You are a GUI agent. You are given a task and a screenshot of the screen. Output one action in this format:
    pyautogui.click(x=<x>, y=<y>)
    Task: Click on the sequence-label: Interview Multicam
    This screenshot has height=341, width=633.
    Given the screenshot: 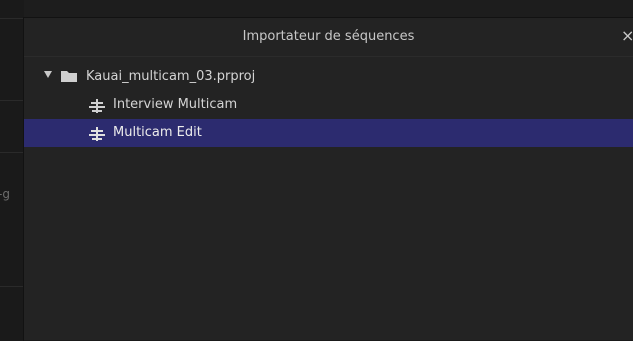 What is the action you would take?
    pyautogui.click(x=175, y=104)
    